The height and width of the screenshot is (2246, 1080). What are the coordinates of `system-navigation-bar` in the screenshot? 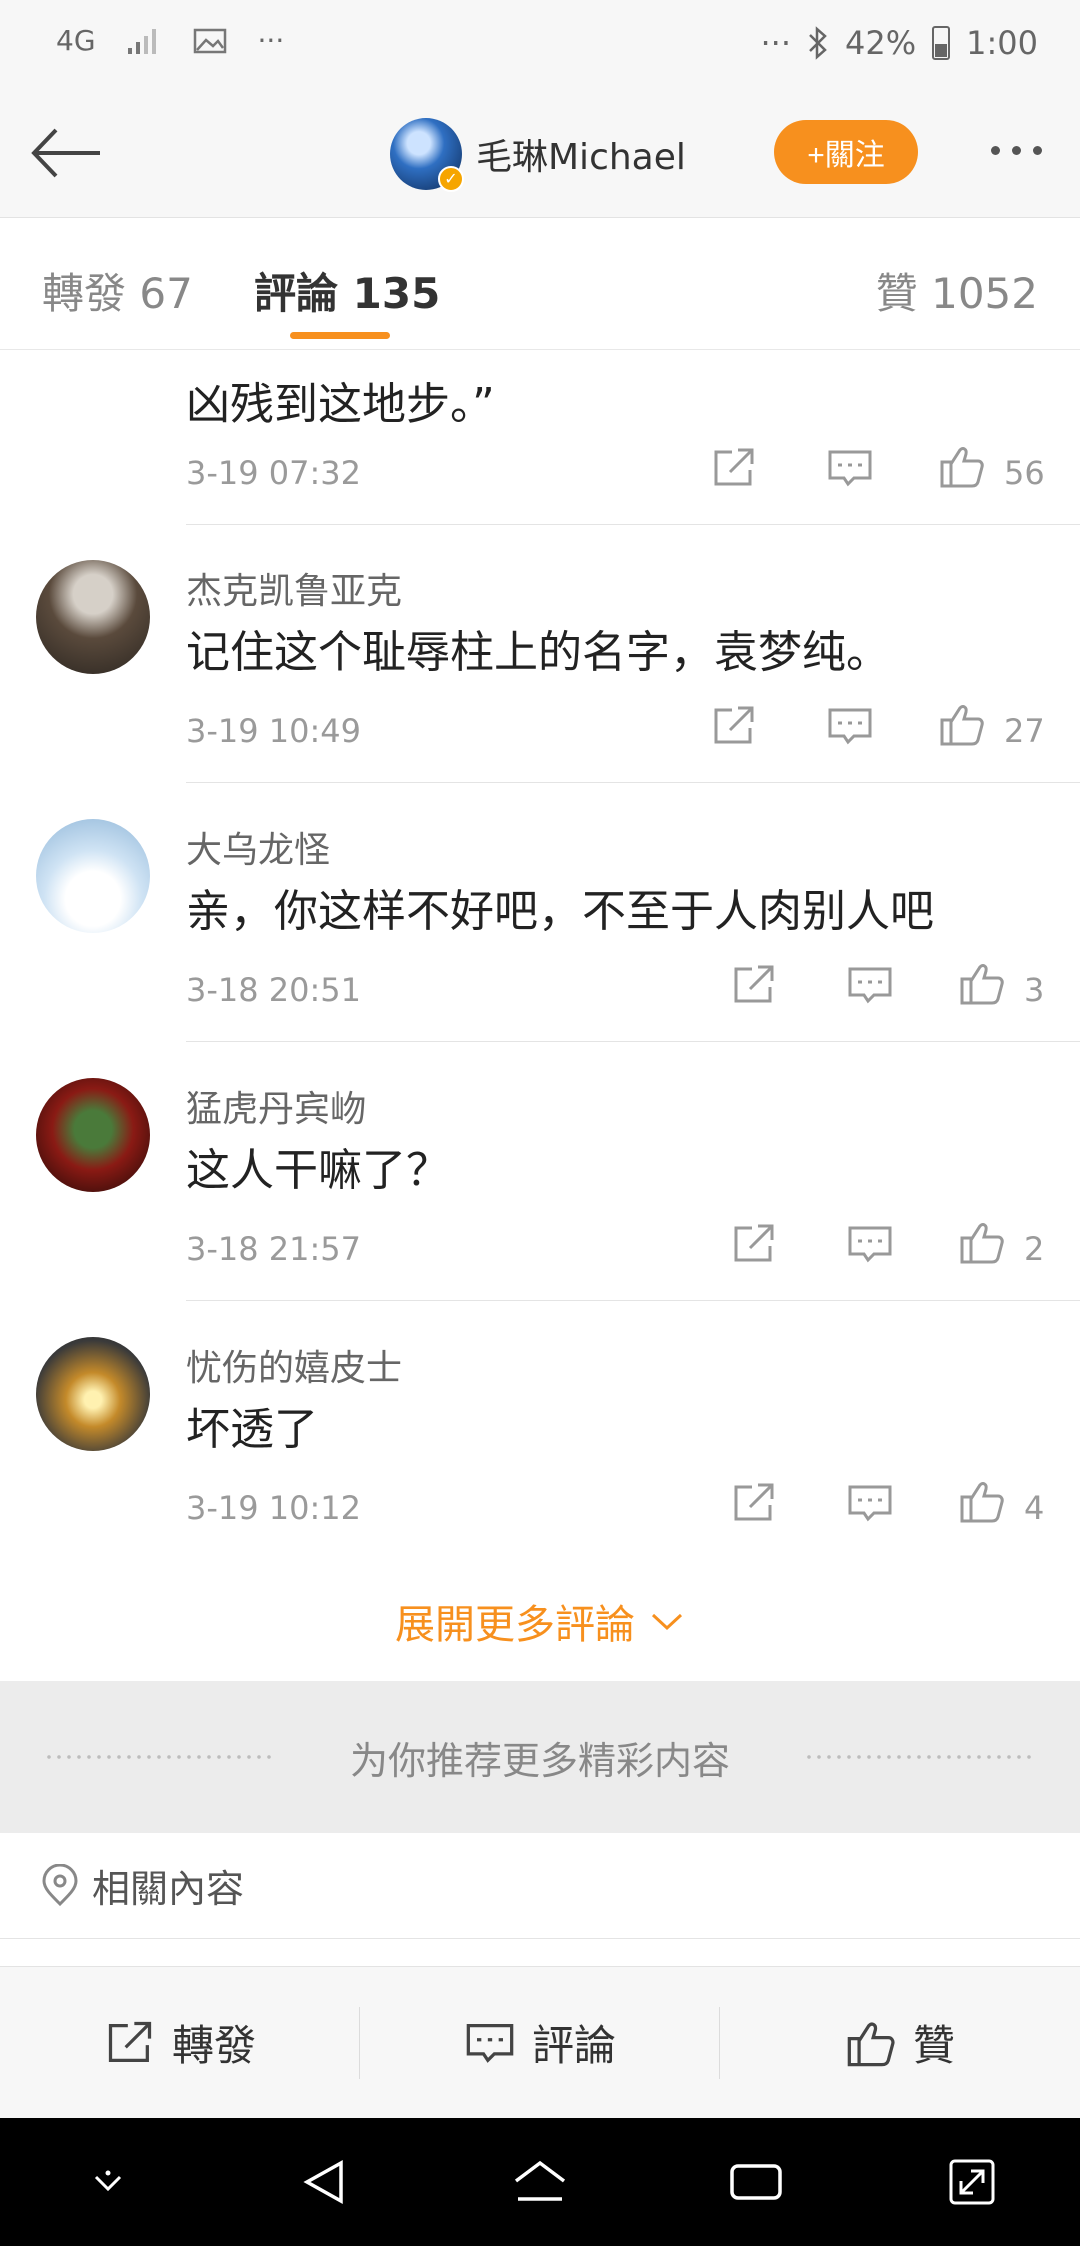 It's located at (540, 2182).